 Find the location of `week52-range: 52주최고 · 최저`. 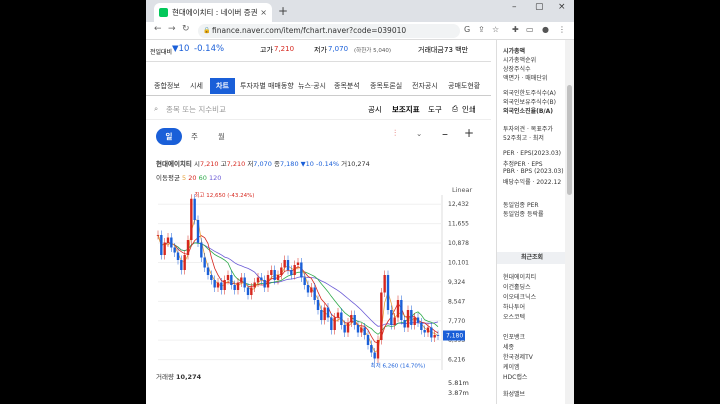

week52-range: 52주최고 · 최저 is located at coordinates (523, 138).